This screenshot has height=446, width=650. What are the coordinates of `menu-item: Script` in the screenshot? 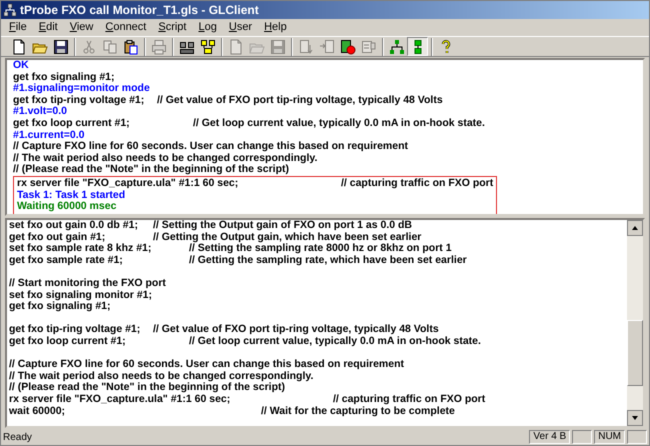 It's located at (172, 27).